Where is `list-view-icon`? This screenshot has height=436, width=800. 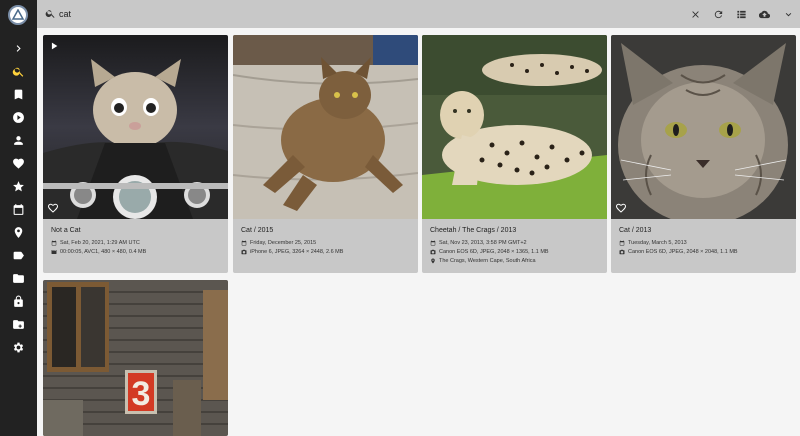
list-view-icon is located at coordinates (741, 14).